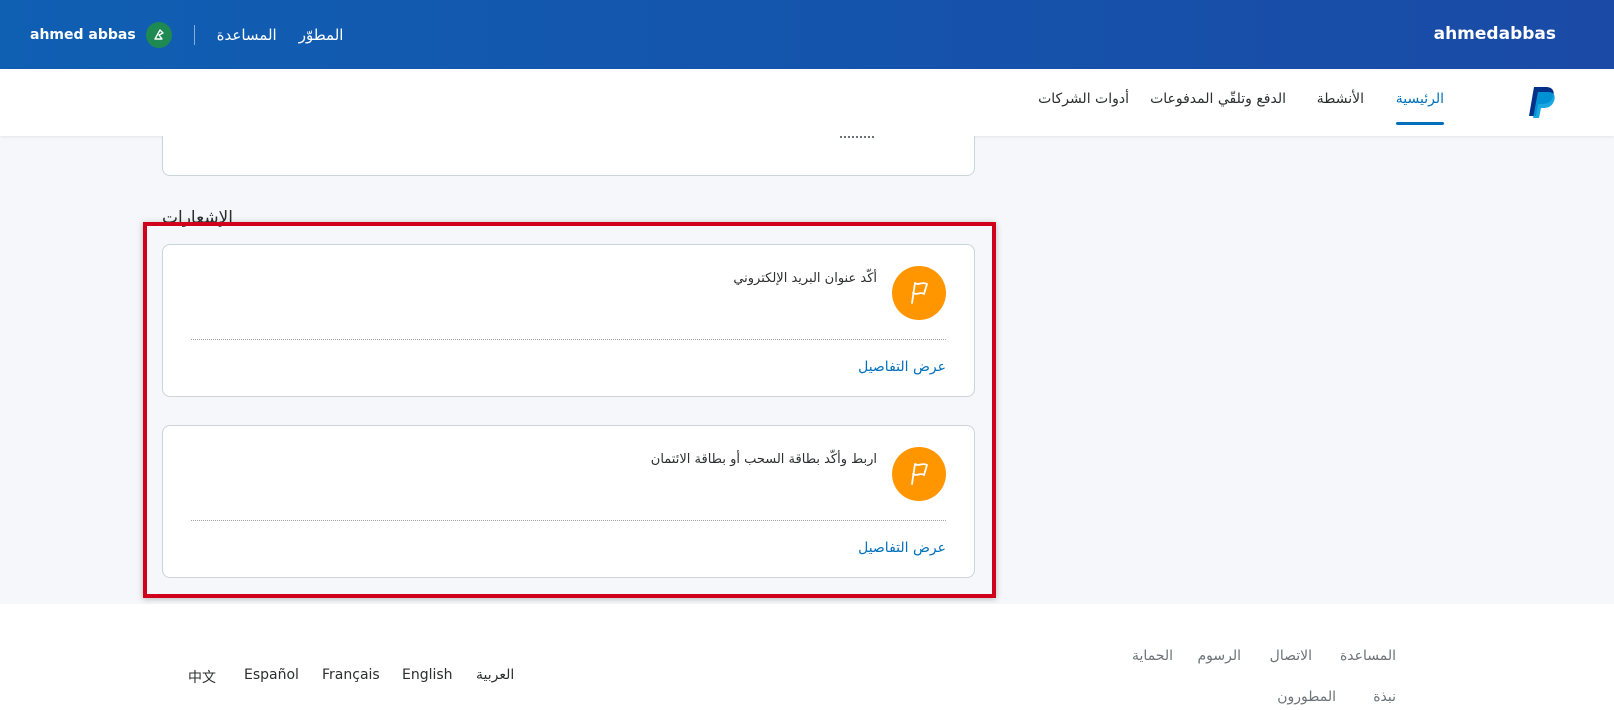 The height and width of the screenshot is (710, 1614). What do you see at coordinates (805, 278) in the screenshot?
I see `notification-message: أكّد عنوان البريد الإلكتروني` at bounding box center [805, 278].